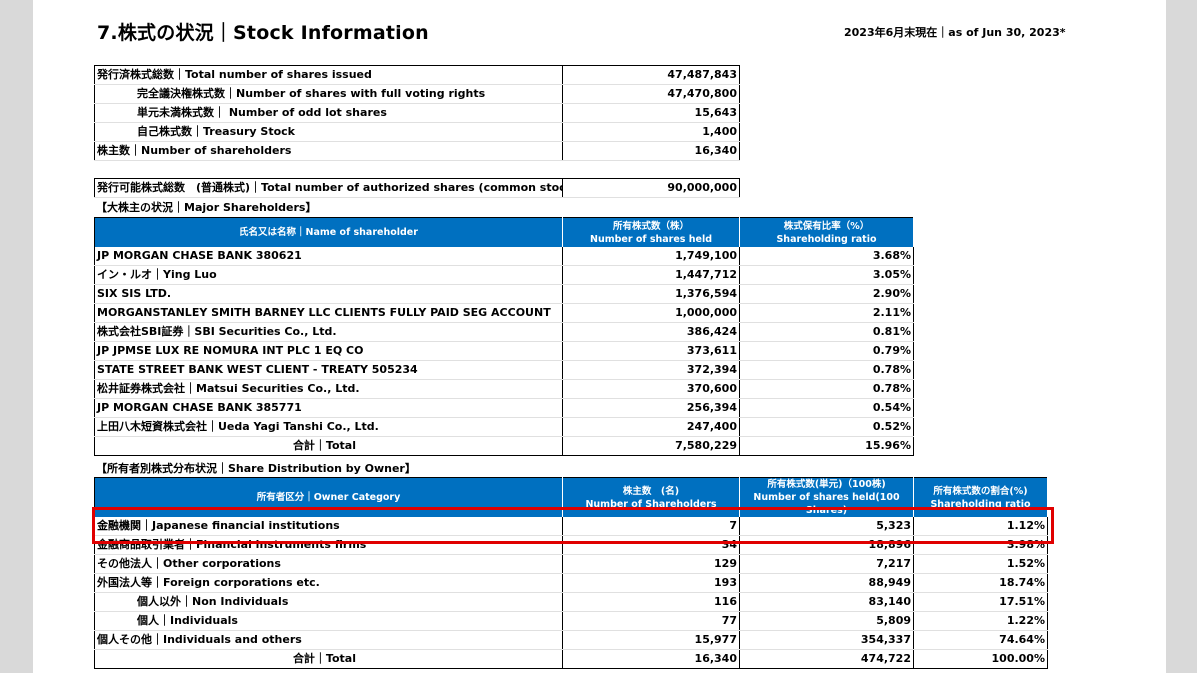 This screenshot has height=673, width=1197. Describe the element at coordinates (328, 389) in the screenshot. I see `shareholder-name: 松井証券株式会社｜Matsui Securities Co., Ltd.` at that location.